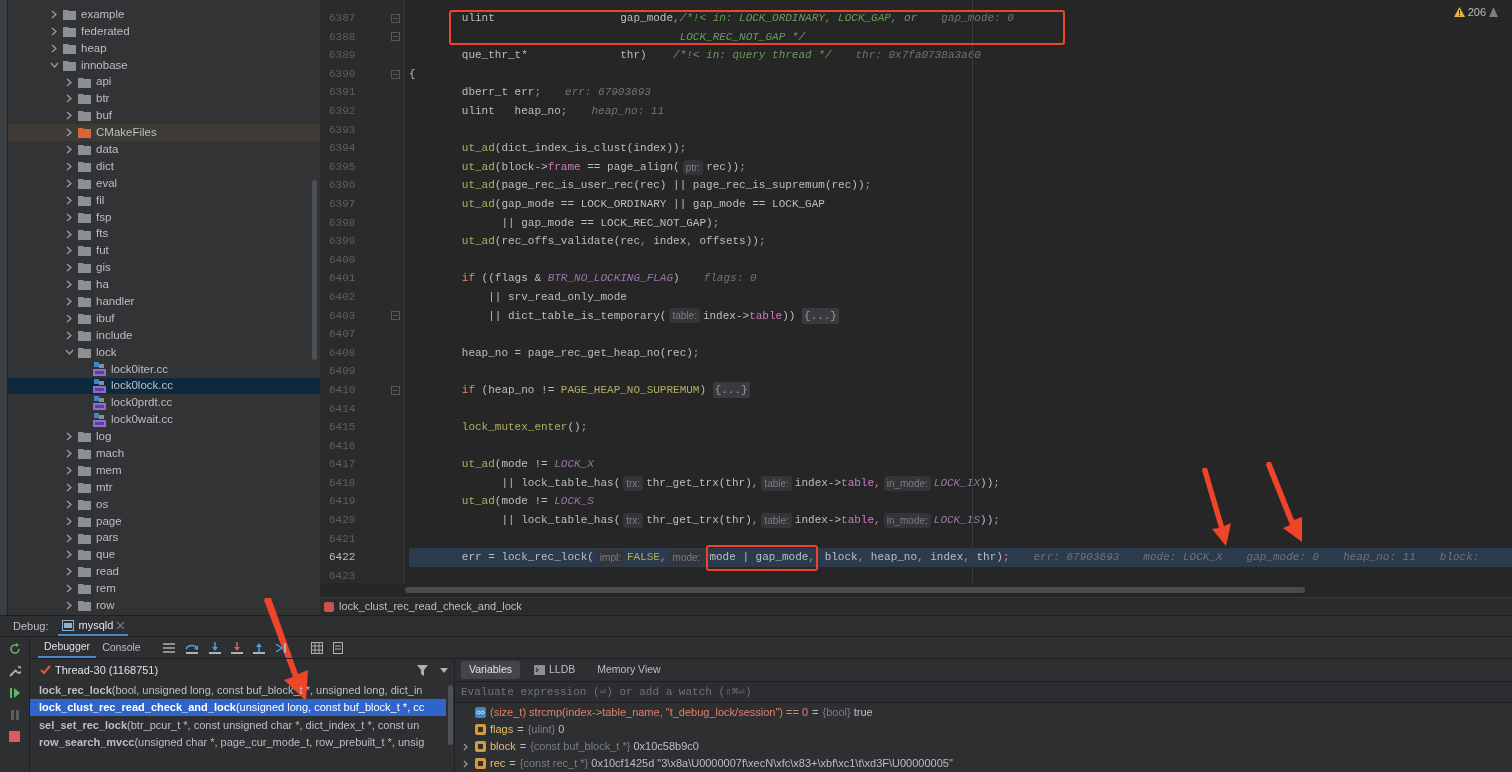 Image resolution: width=1512 pixels, height=772 pixels. I want to click on tree-item: fut, so click(164, 251).